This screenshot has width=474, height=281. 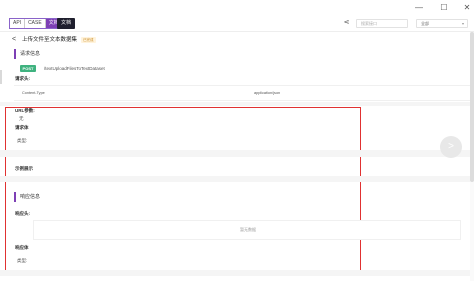 What do you see at coordinates (1, 77) in the screenshot?
I see `left-indicator` at bounding box center [1, 77].